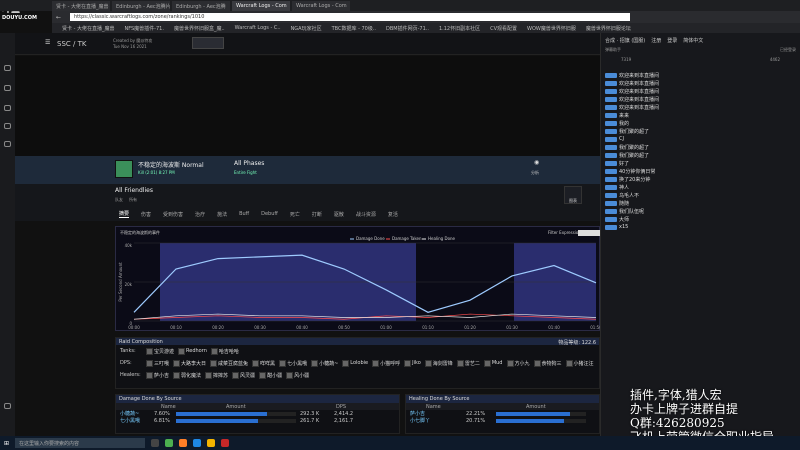  What do you see at coordinates (324, 363) in the screenshot?
I see `member-chip: 小糖蔬~` at bounding box center [324, 363].